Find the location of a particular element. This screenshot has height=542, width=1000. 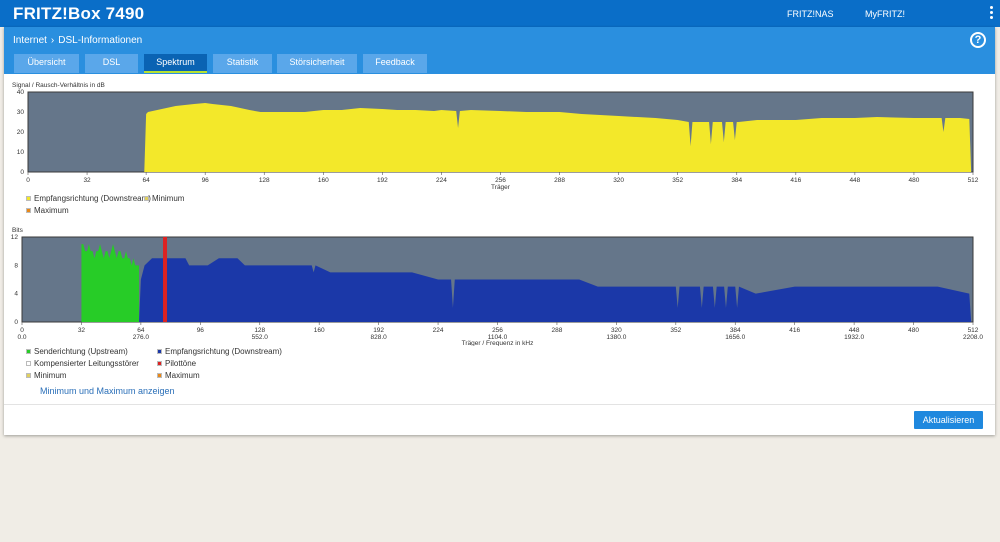

legend-bits-compensated: Kompensierter Leitungsstörer is located at coordinates (82, 363).